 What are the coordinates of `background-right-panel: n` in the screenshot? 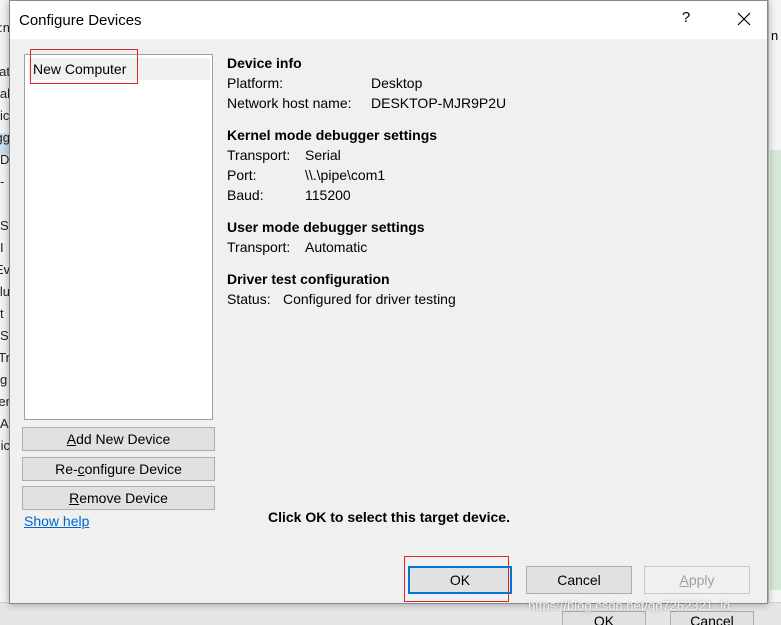 It's located at (774, 312).